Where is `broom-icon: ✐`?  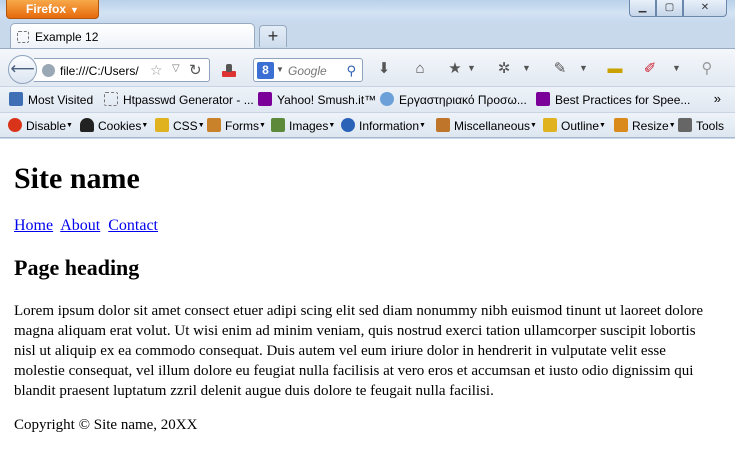 broom-icon: ✐ is located at coordinates (650, 69).